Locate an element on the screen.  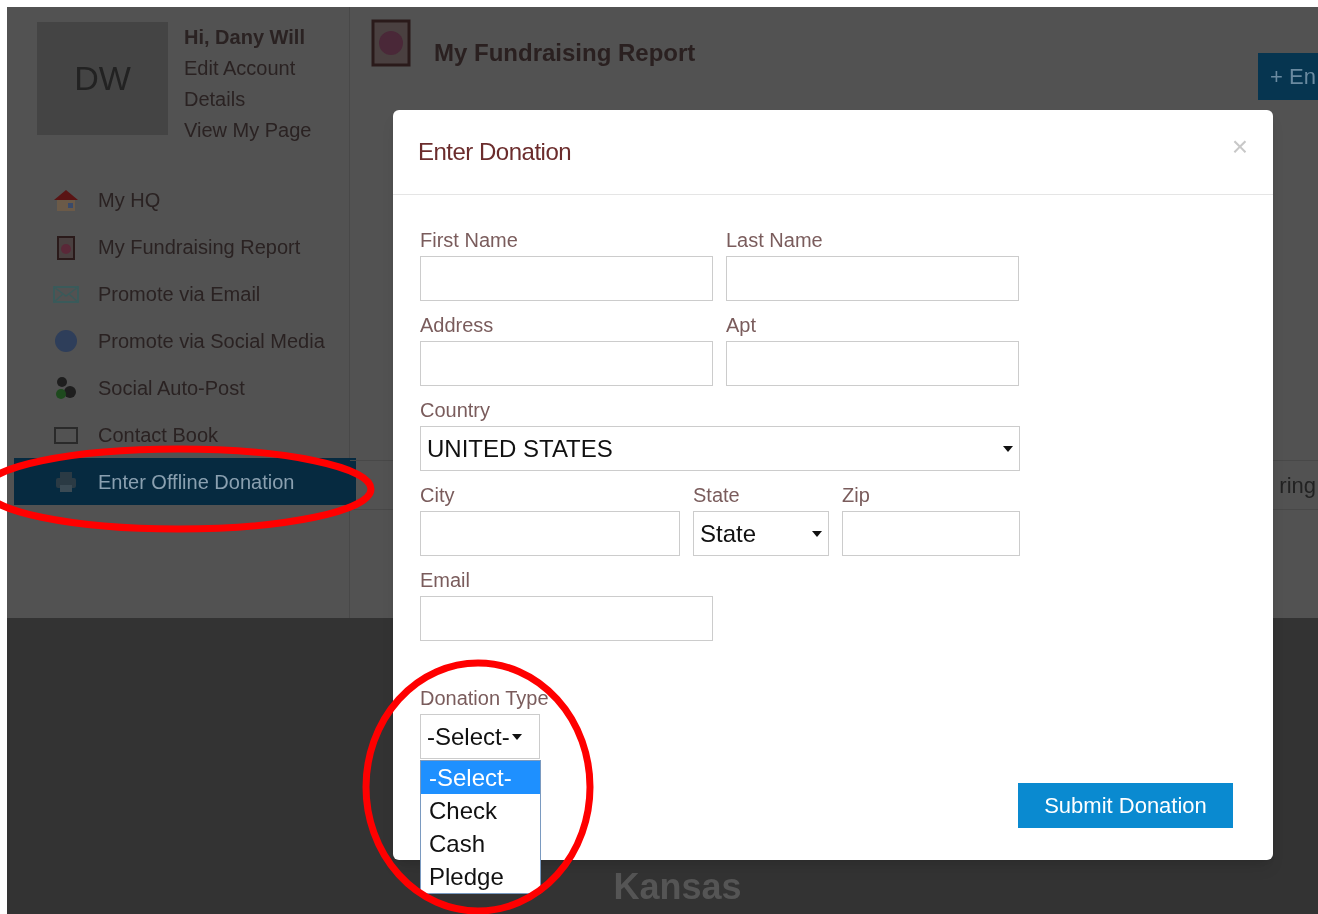
dropdown-option: Check is located at coordinates (480, 810).